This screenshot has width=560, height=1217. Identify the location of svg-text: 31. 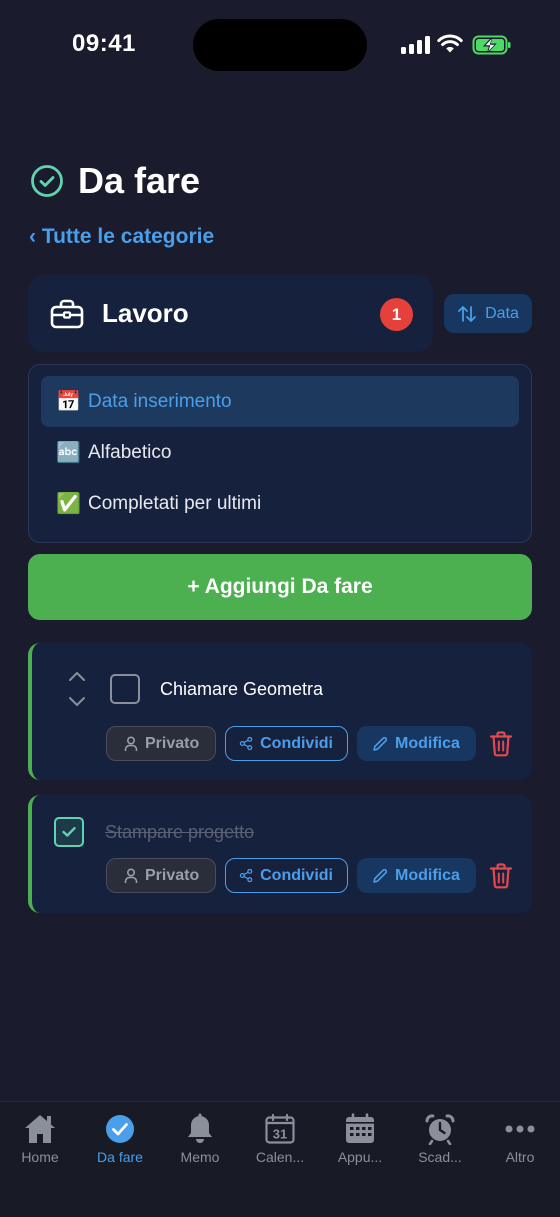
(280, 1134).